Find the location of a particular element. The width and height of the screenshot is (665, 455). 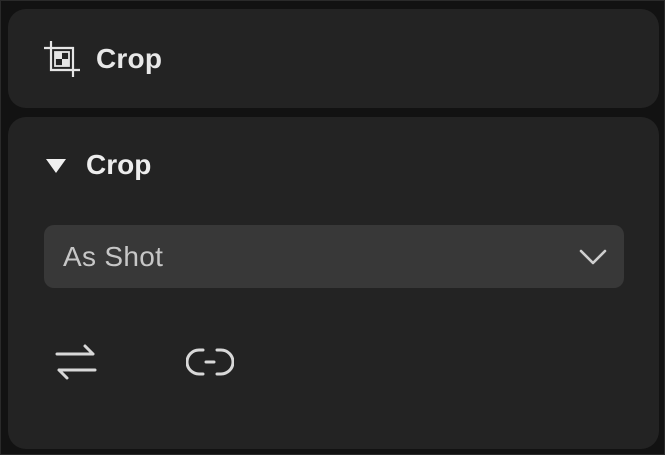

section-title: Crop is located at coordinates (119, 164).